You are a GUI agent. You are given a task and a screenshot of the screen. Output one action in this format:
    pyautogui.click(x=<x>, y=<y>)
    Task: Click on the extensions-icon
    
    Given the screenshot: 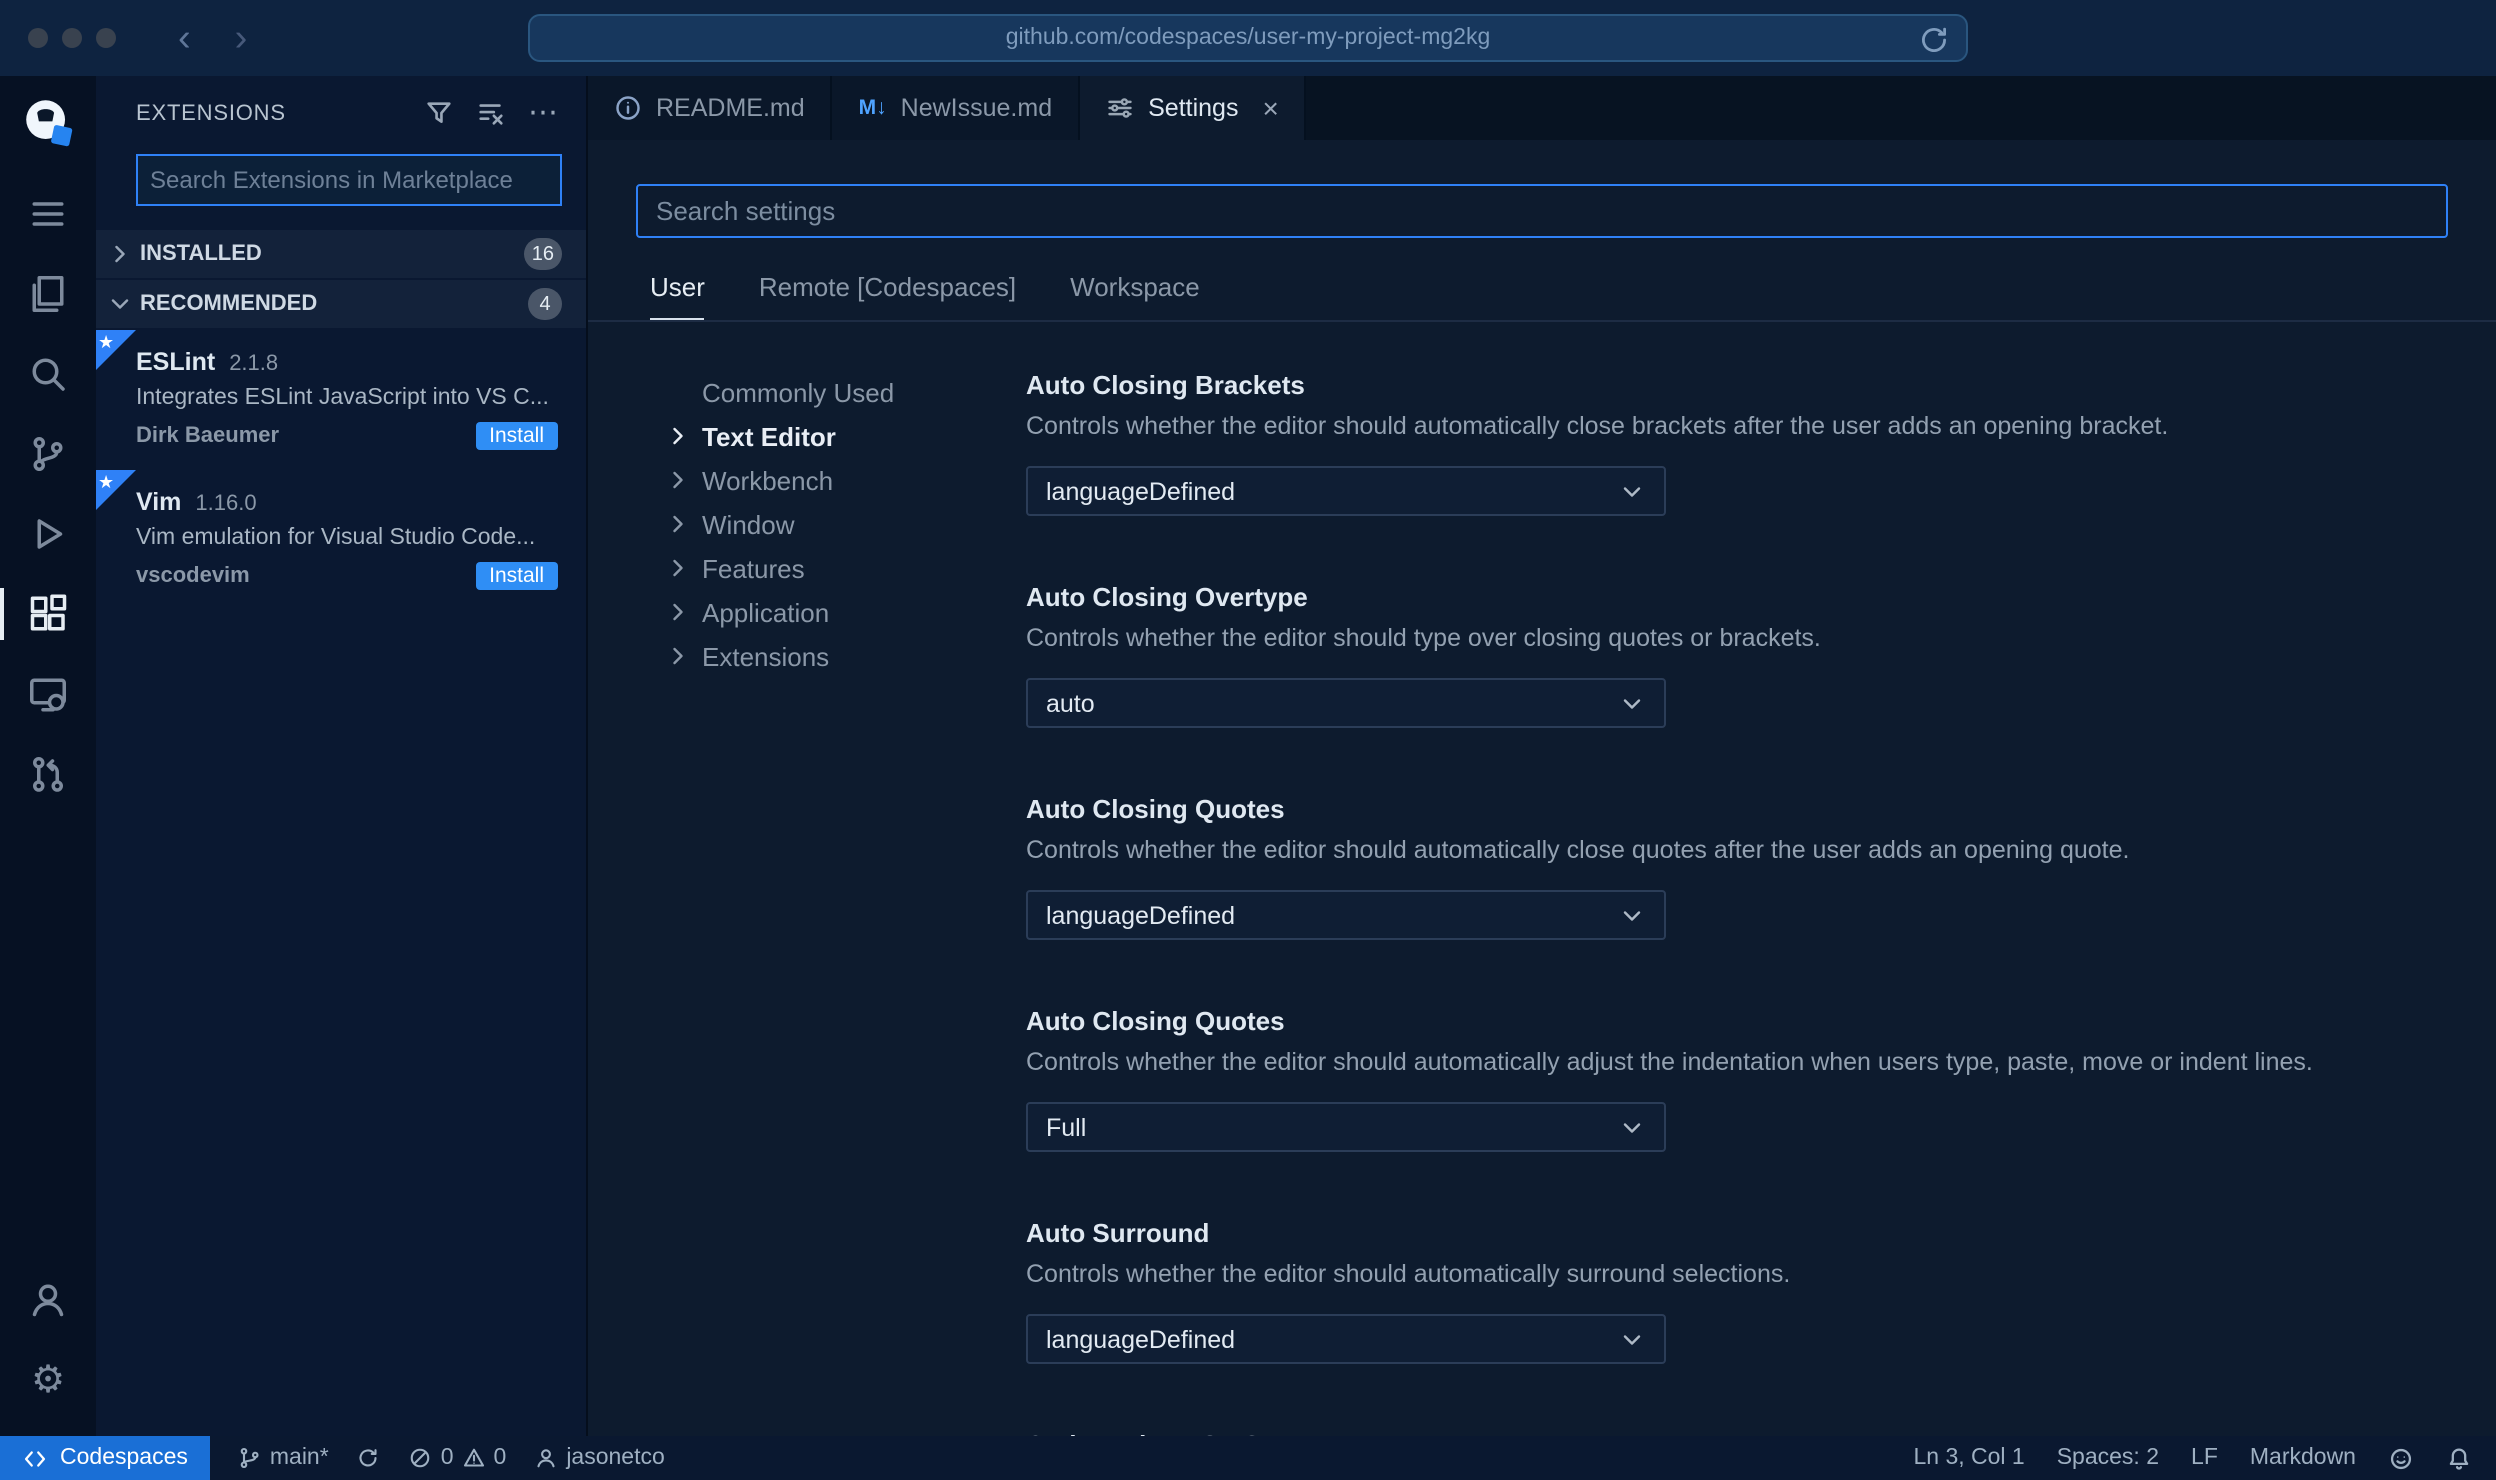 What is the action you would take?
    pyautogui.click(x=48, y=614)
    